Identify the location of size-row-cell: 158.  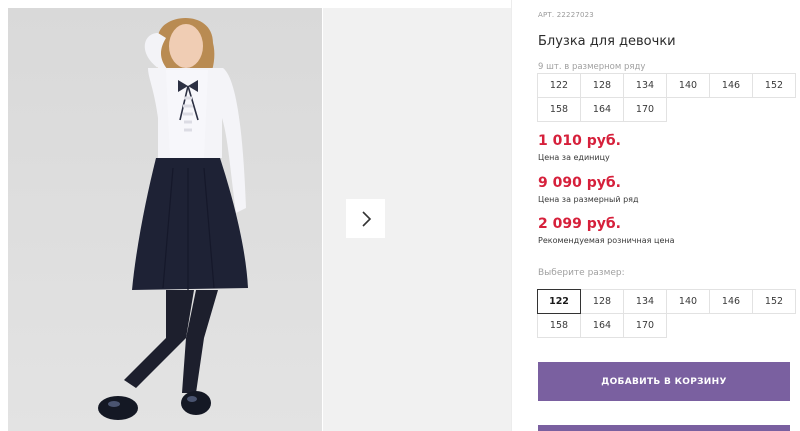
(559, 109).